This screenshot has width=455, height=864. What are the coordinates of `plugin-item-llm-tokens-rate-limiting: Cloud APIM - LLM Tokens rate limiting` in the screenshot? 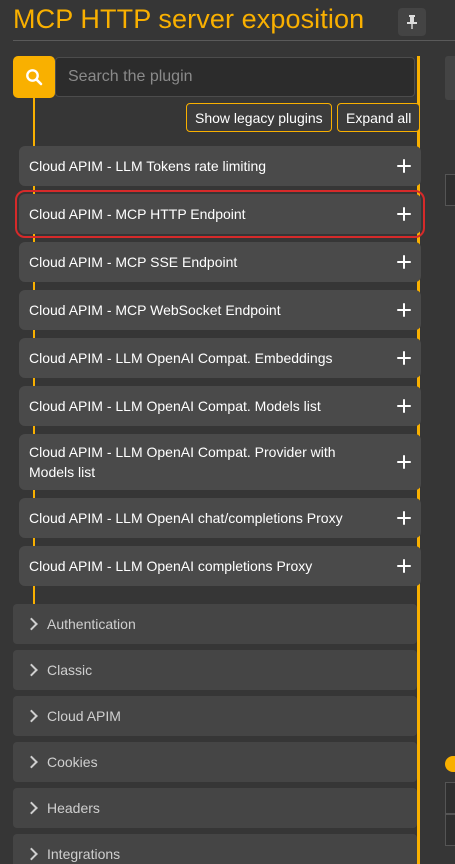 It's located at (220, 166).